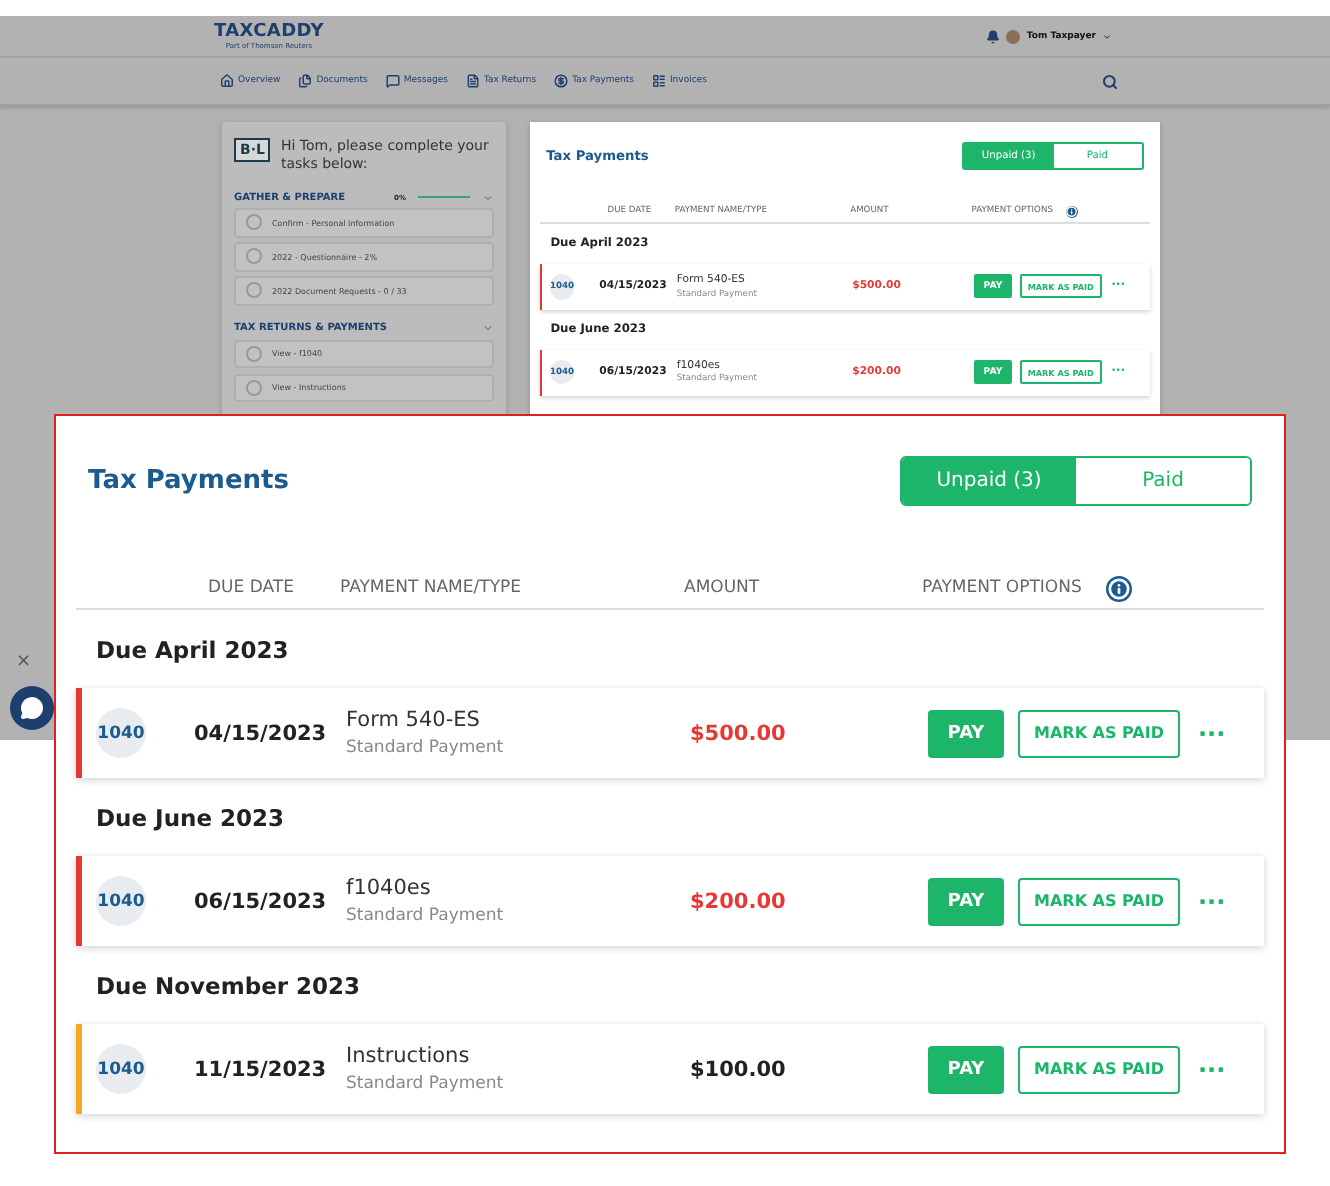  What do you see at coordinates (1002, 588) in the screenshot?
I see `column-header: PAYMENT OPTIONS` at bounding box center [1002, 588].